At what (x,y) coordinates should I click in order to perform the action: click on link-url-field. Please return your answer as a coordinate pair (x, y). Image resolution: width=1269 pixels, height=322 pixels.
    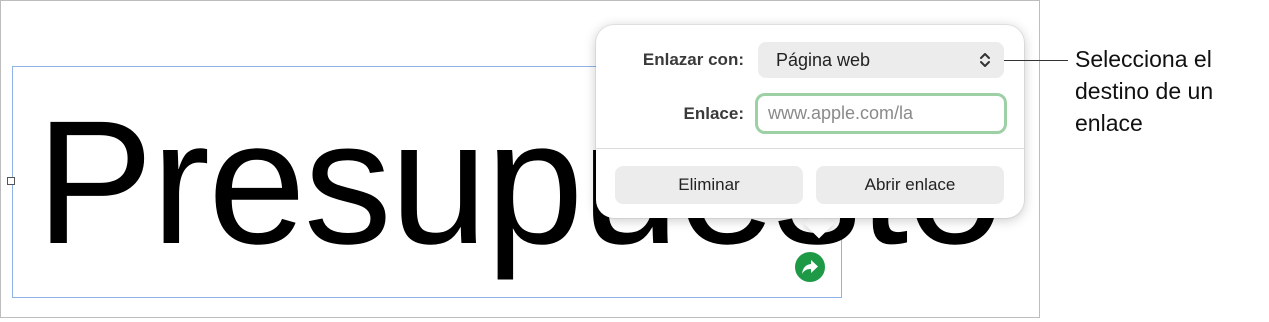
    Looking at the image, I should click on (881, 113).